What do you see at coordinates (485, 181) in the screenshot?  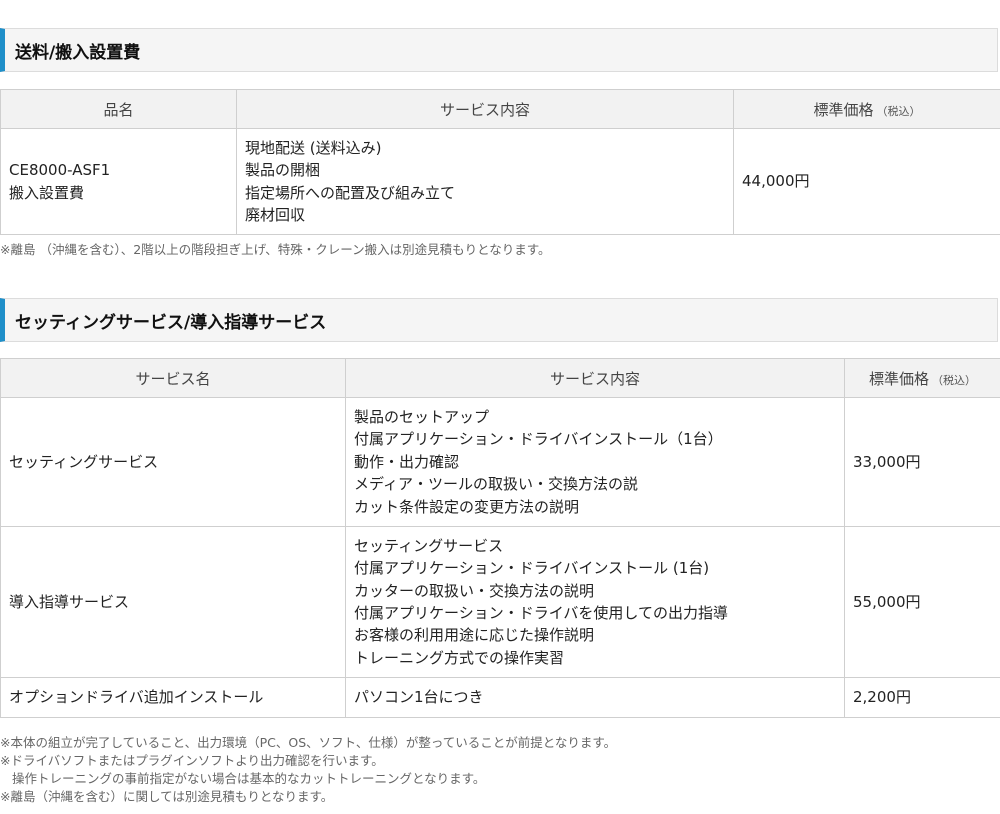 I see `service-content-cell: 現地配送 (送料込み) 製品の開梱 指定場所への配置及び組み立て 廃材回収` at bounding box center [485, 181].